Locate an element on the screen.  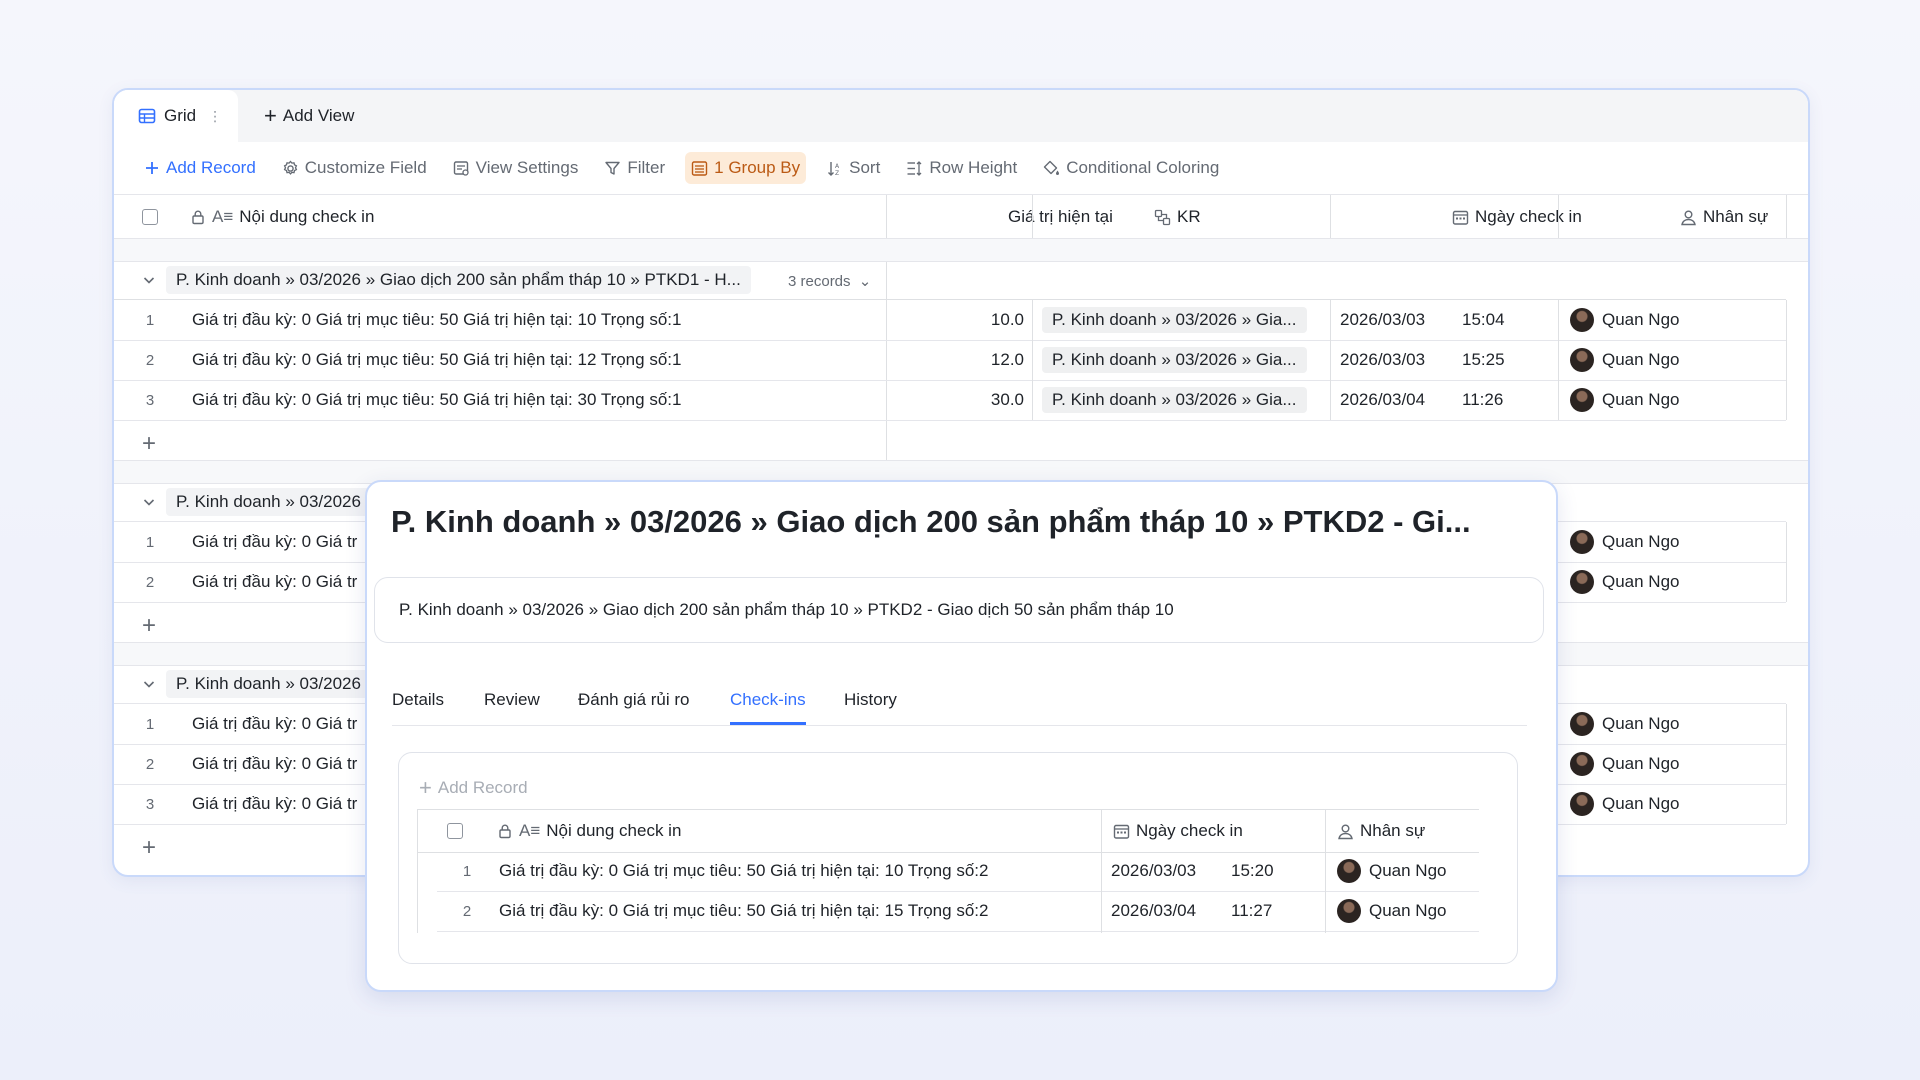
row-time: 15:20 is located at coordinates (1252, 870).